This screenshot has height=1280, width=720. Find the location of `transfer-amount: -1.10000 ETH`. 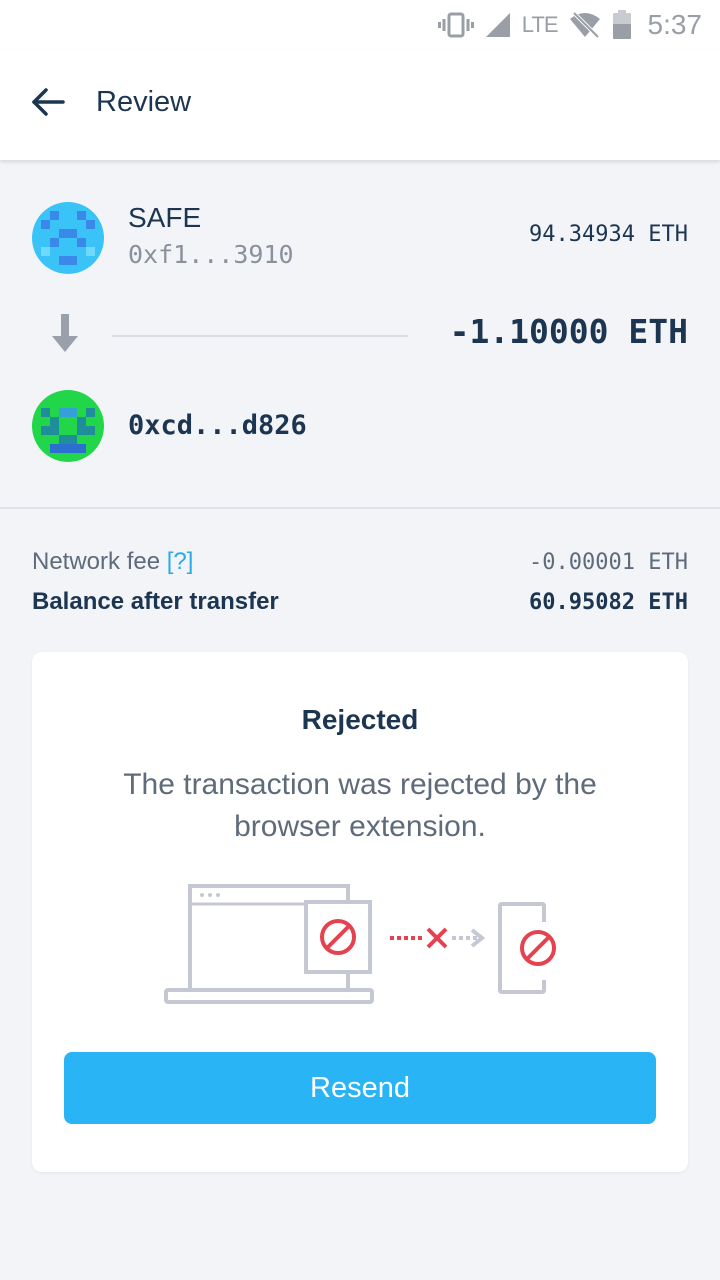

transfer-amount: -1.10000 ETH is located at coordinates (568, 331).